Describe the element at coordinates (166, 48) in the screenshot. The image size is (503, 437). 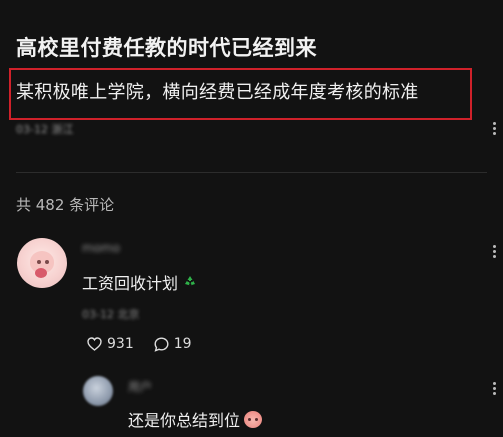
I see `post-title: 高校里付费任教的时代已经到来` at that location.